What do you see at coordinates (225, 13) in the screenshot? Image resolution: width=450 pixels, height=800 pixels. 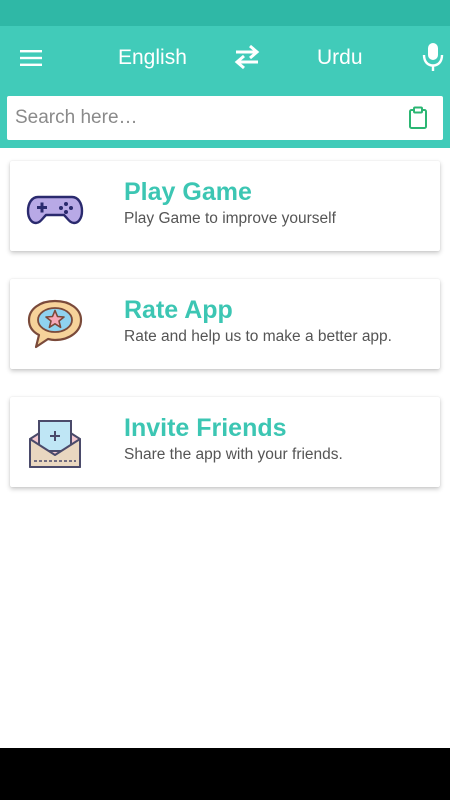 I see `status-bar` at bounding box center [225, 13].